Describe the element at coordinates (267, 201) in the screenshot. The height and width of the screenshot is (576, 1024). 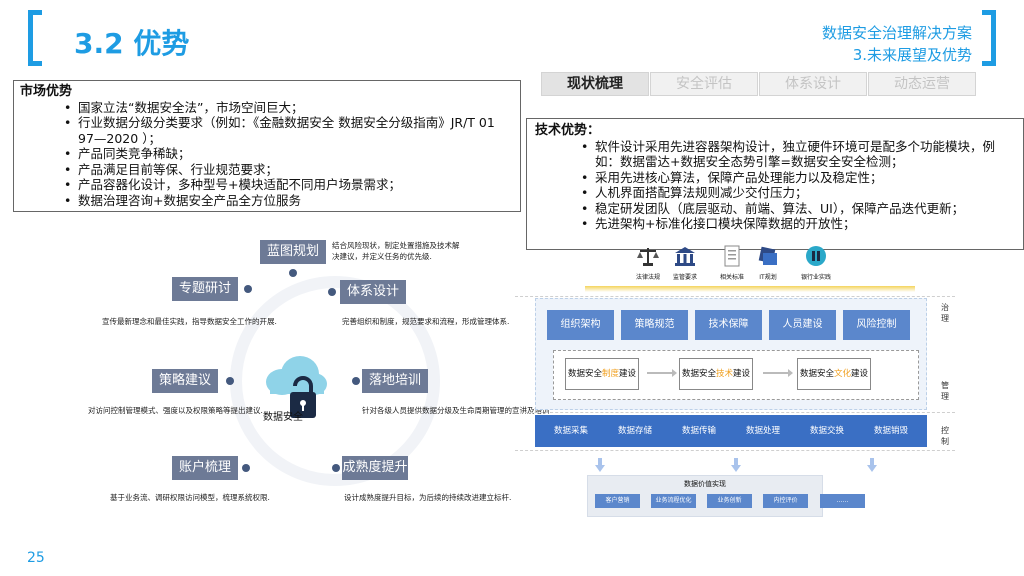
I see `list-item: 数据治理咨询+数据安全产品全方位服务` at that location.